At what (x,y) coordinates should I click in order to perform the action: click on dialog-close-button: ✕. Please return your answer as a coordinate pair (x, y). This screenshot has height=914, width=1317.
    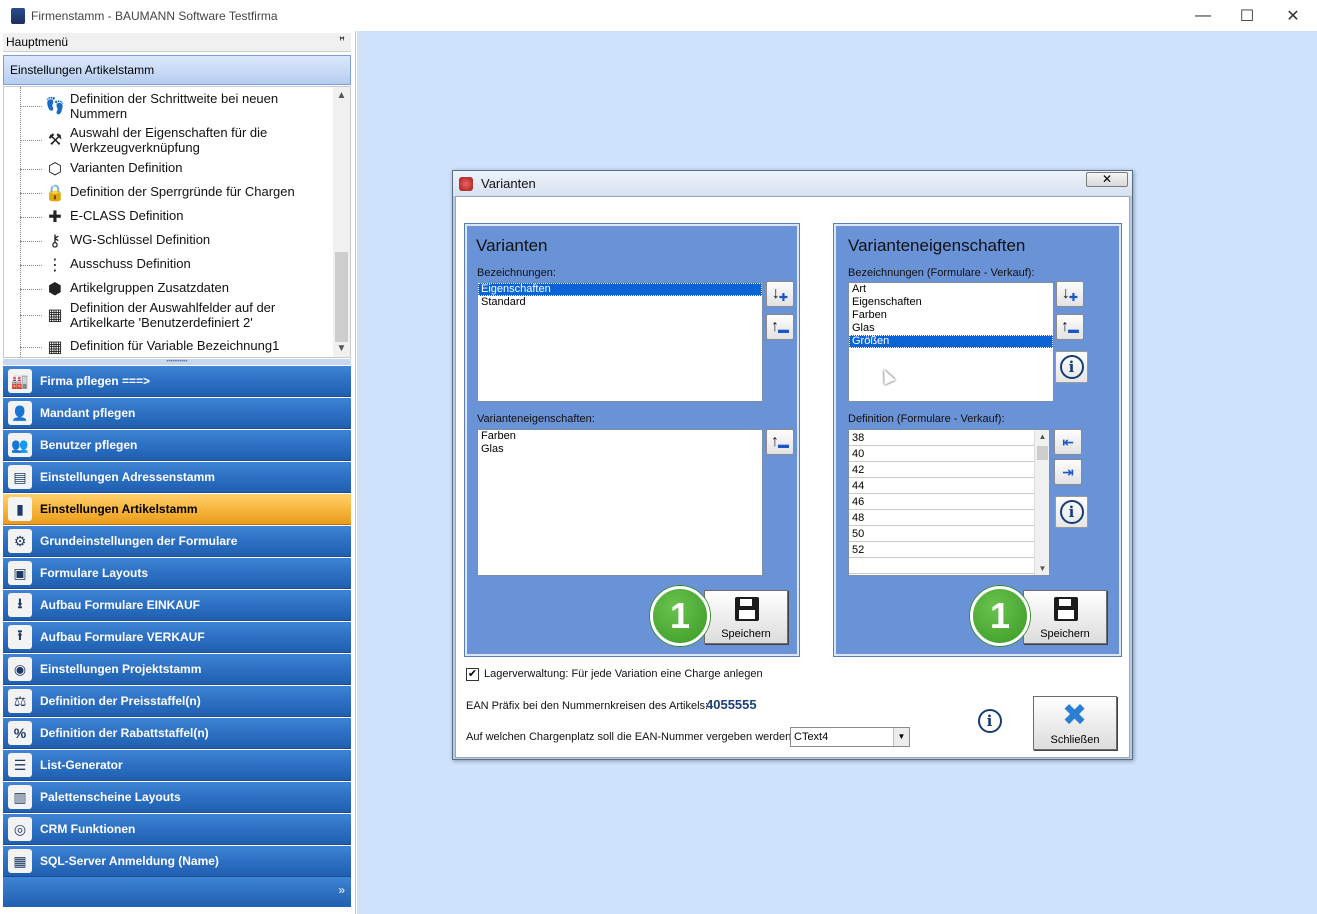
    Looking at the image, I should click on (1107, 179).